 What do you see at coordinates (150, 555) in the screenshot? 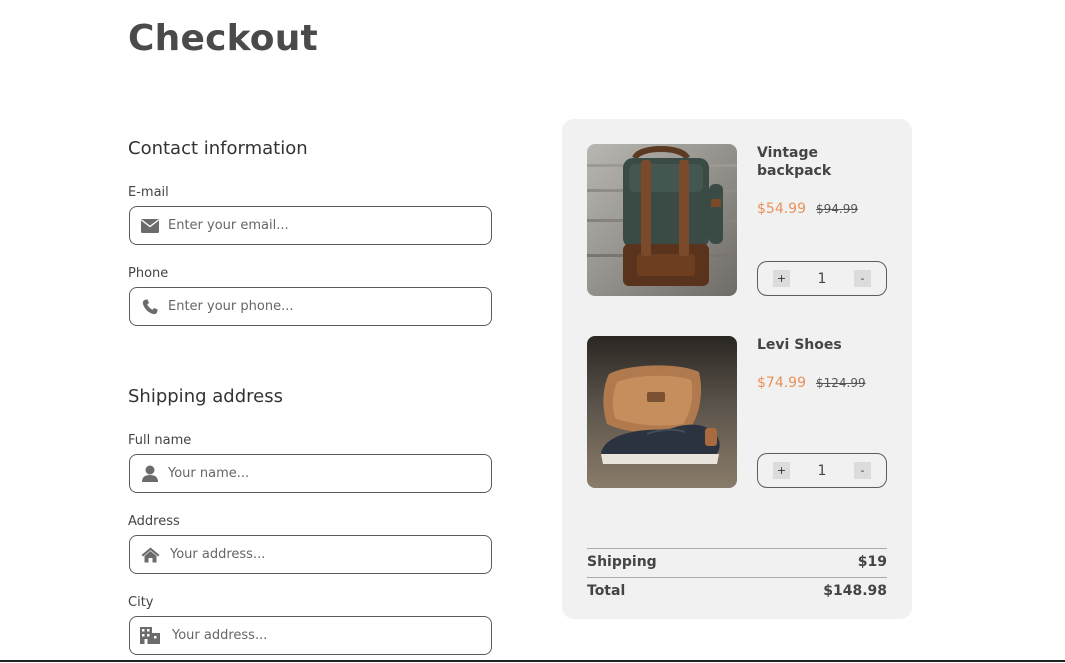
I see `home-icon` at bounding box center [150, 555].